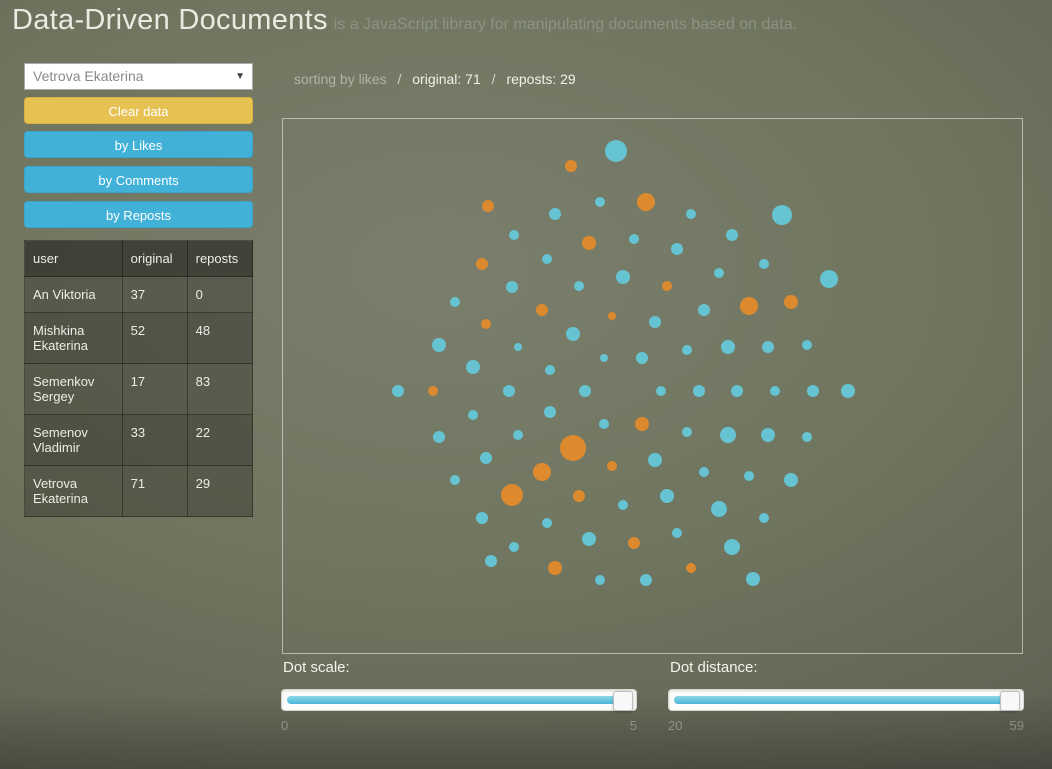  Describe the element at coordinates (459, 725) in the screenshot. I see `dot-scale-range: 0 5` at that location.